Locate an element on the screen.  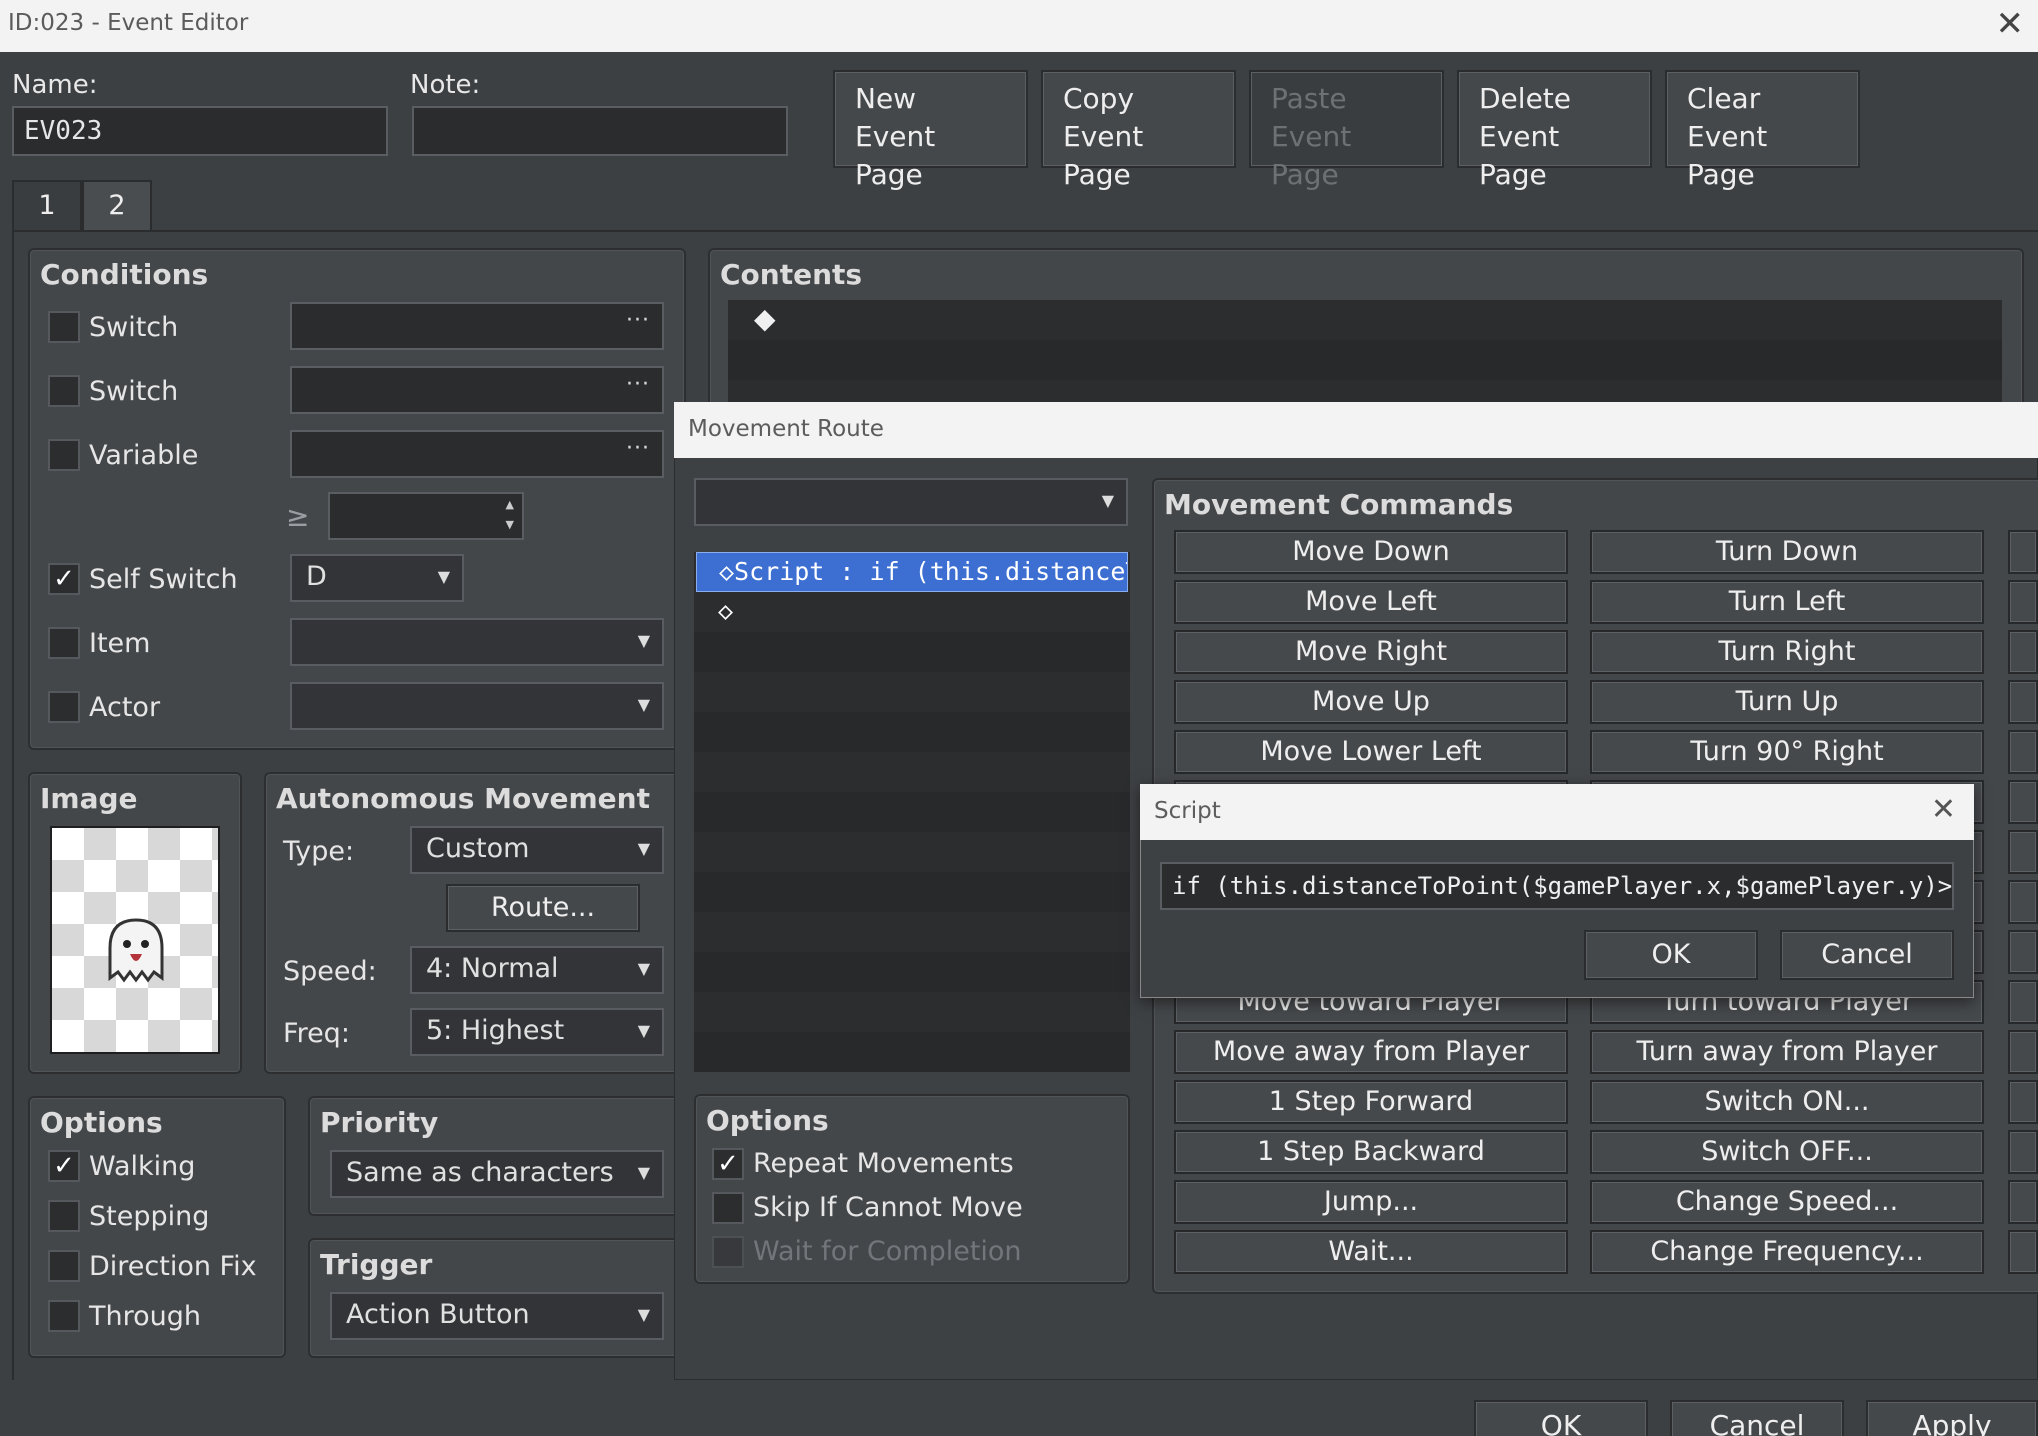
turn-left-button: Turn Left is located at coordinates (1787, 602).